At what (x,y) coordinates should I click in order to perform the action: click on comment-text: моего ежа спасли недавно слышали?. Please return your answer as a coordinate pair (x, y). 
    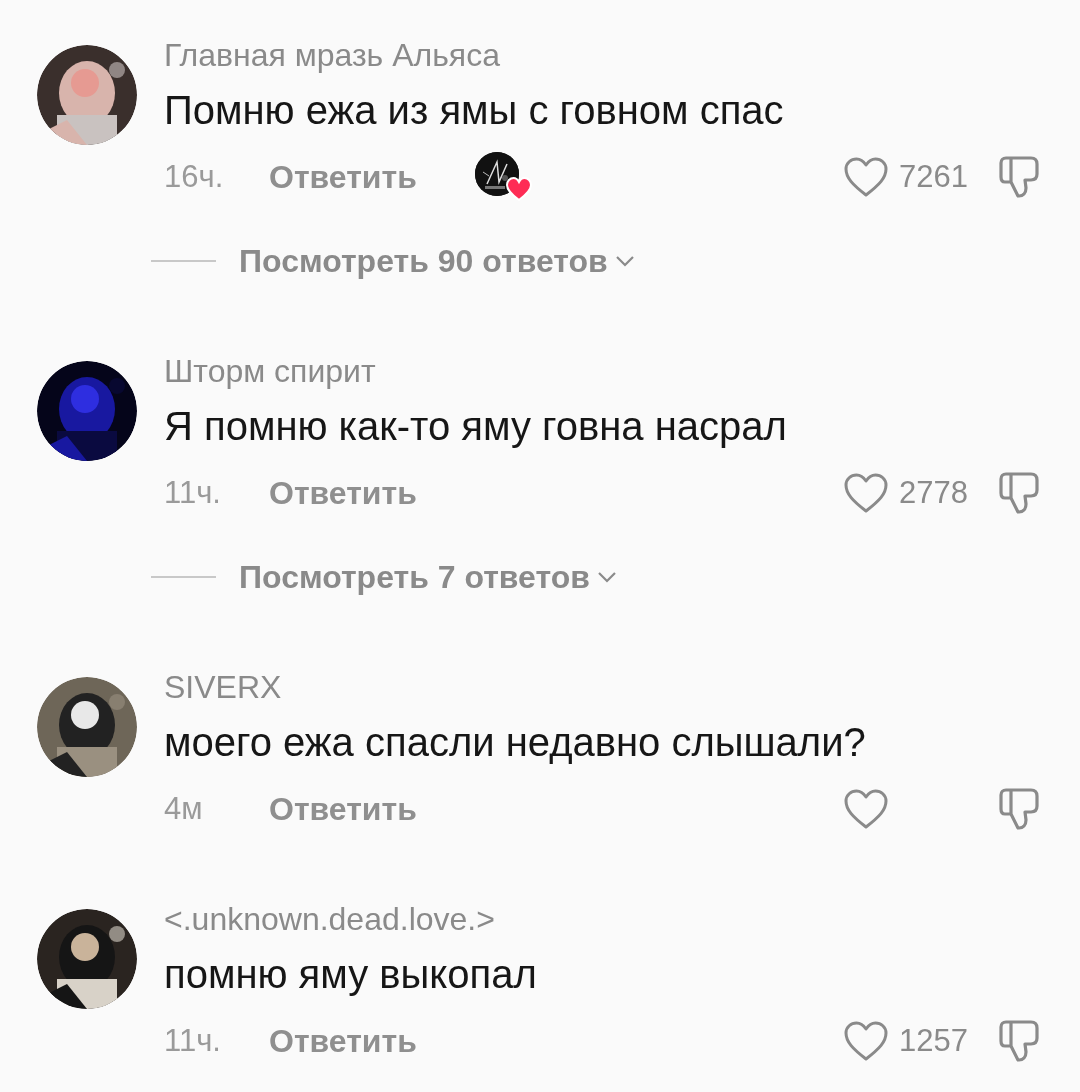
    Looking at the image, I should click on (515, 742).